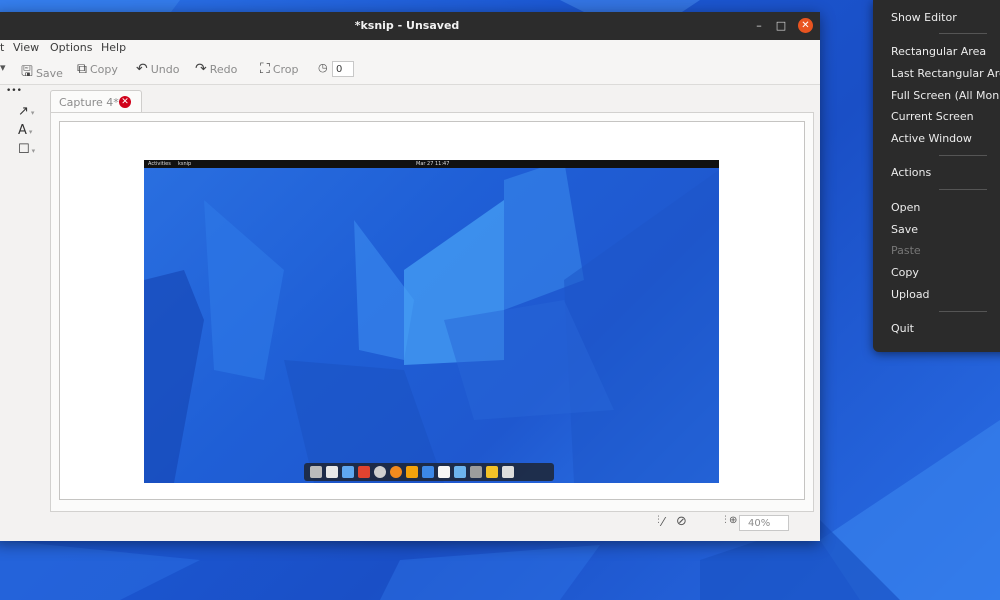 The width and height of the screenshot is (1000, 600). I want to click on menu-item-upload: Upload, so click(910, 294).